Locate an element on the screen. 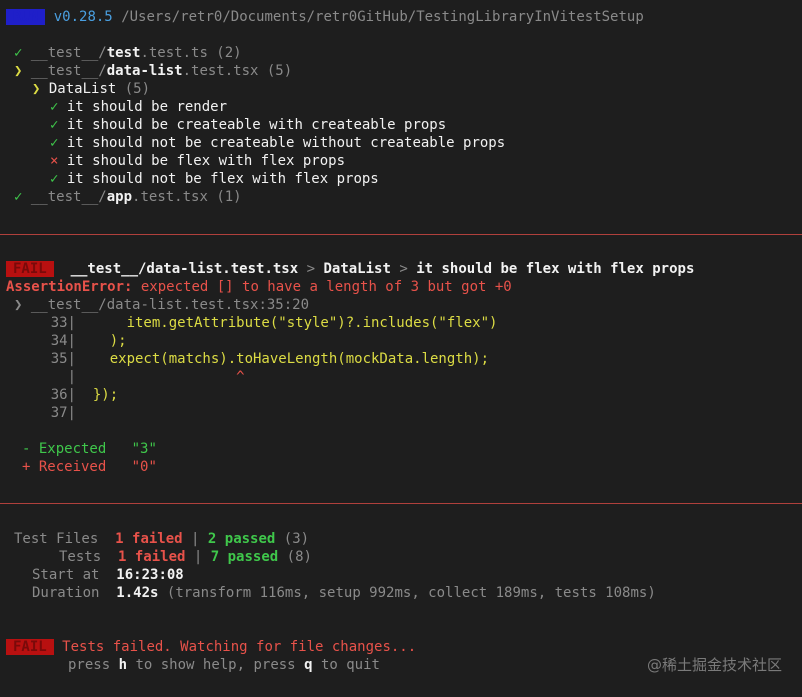 The height and width of the screenshot is (697, 802). suite-datalist: ❯ DataList (5) is located at coordinates (91, 89).